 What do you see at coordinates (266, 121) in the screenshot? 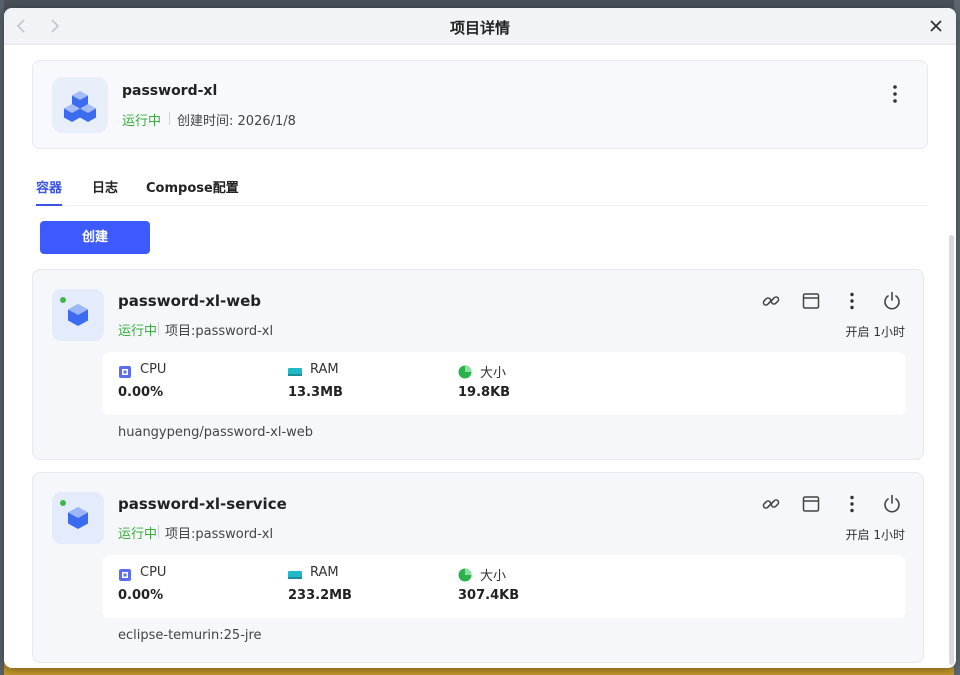
I see `created-value: 2026/1/8` at bounding box center [266, 121].